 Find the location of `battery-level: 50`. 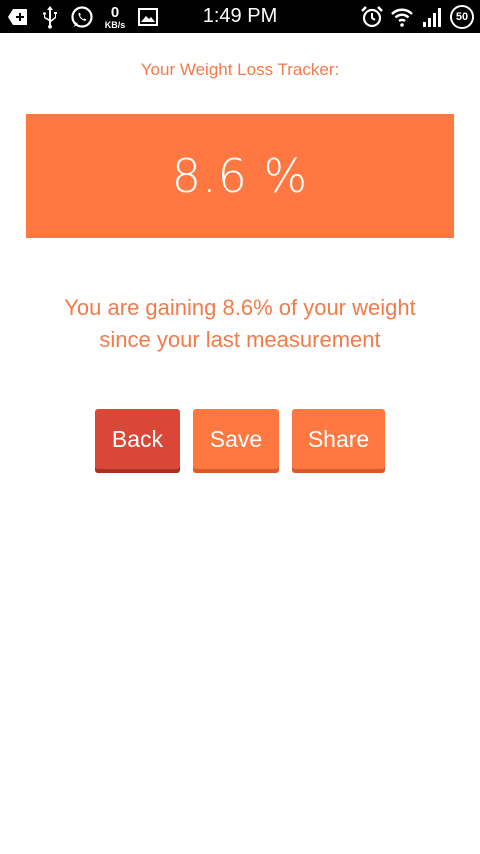

battery-level: 50 is located at coordinates (462, 17).